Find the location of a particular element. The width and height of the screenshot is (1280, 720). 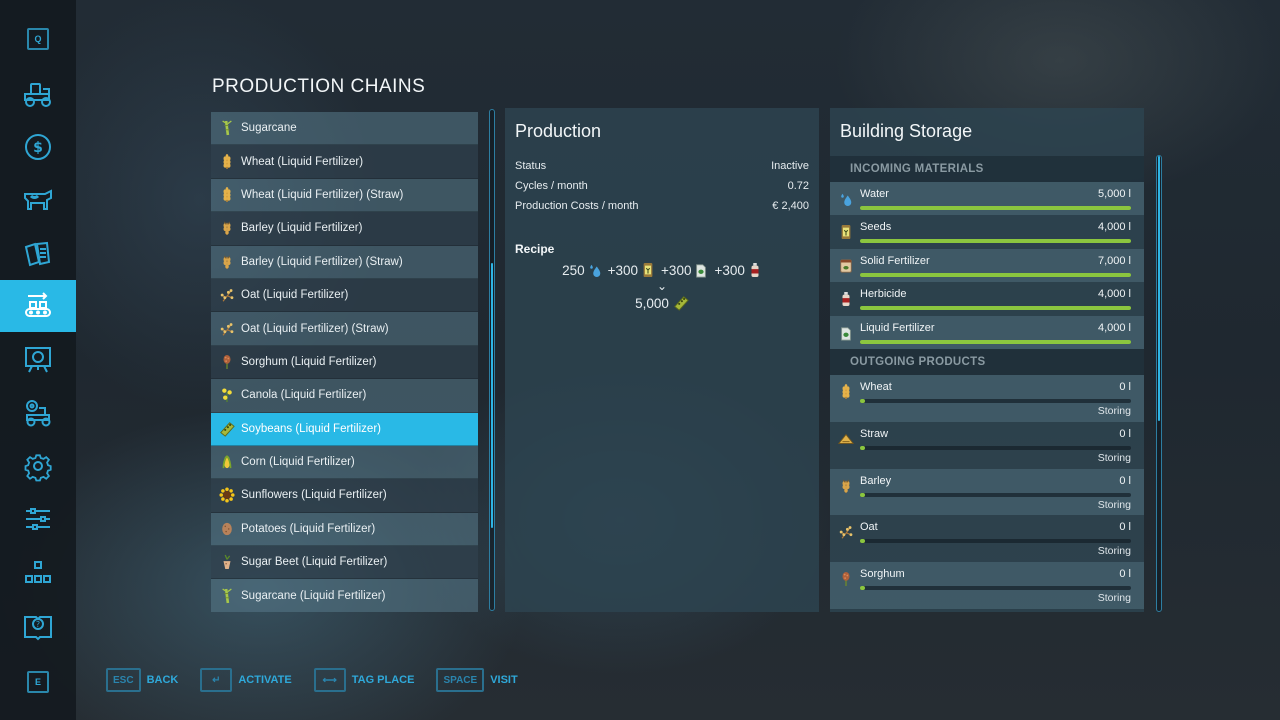

storage-item-name: Water is located at coordinates (874, 194).